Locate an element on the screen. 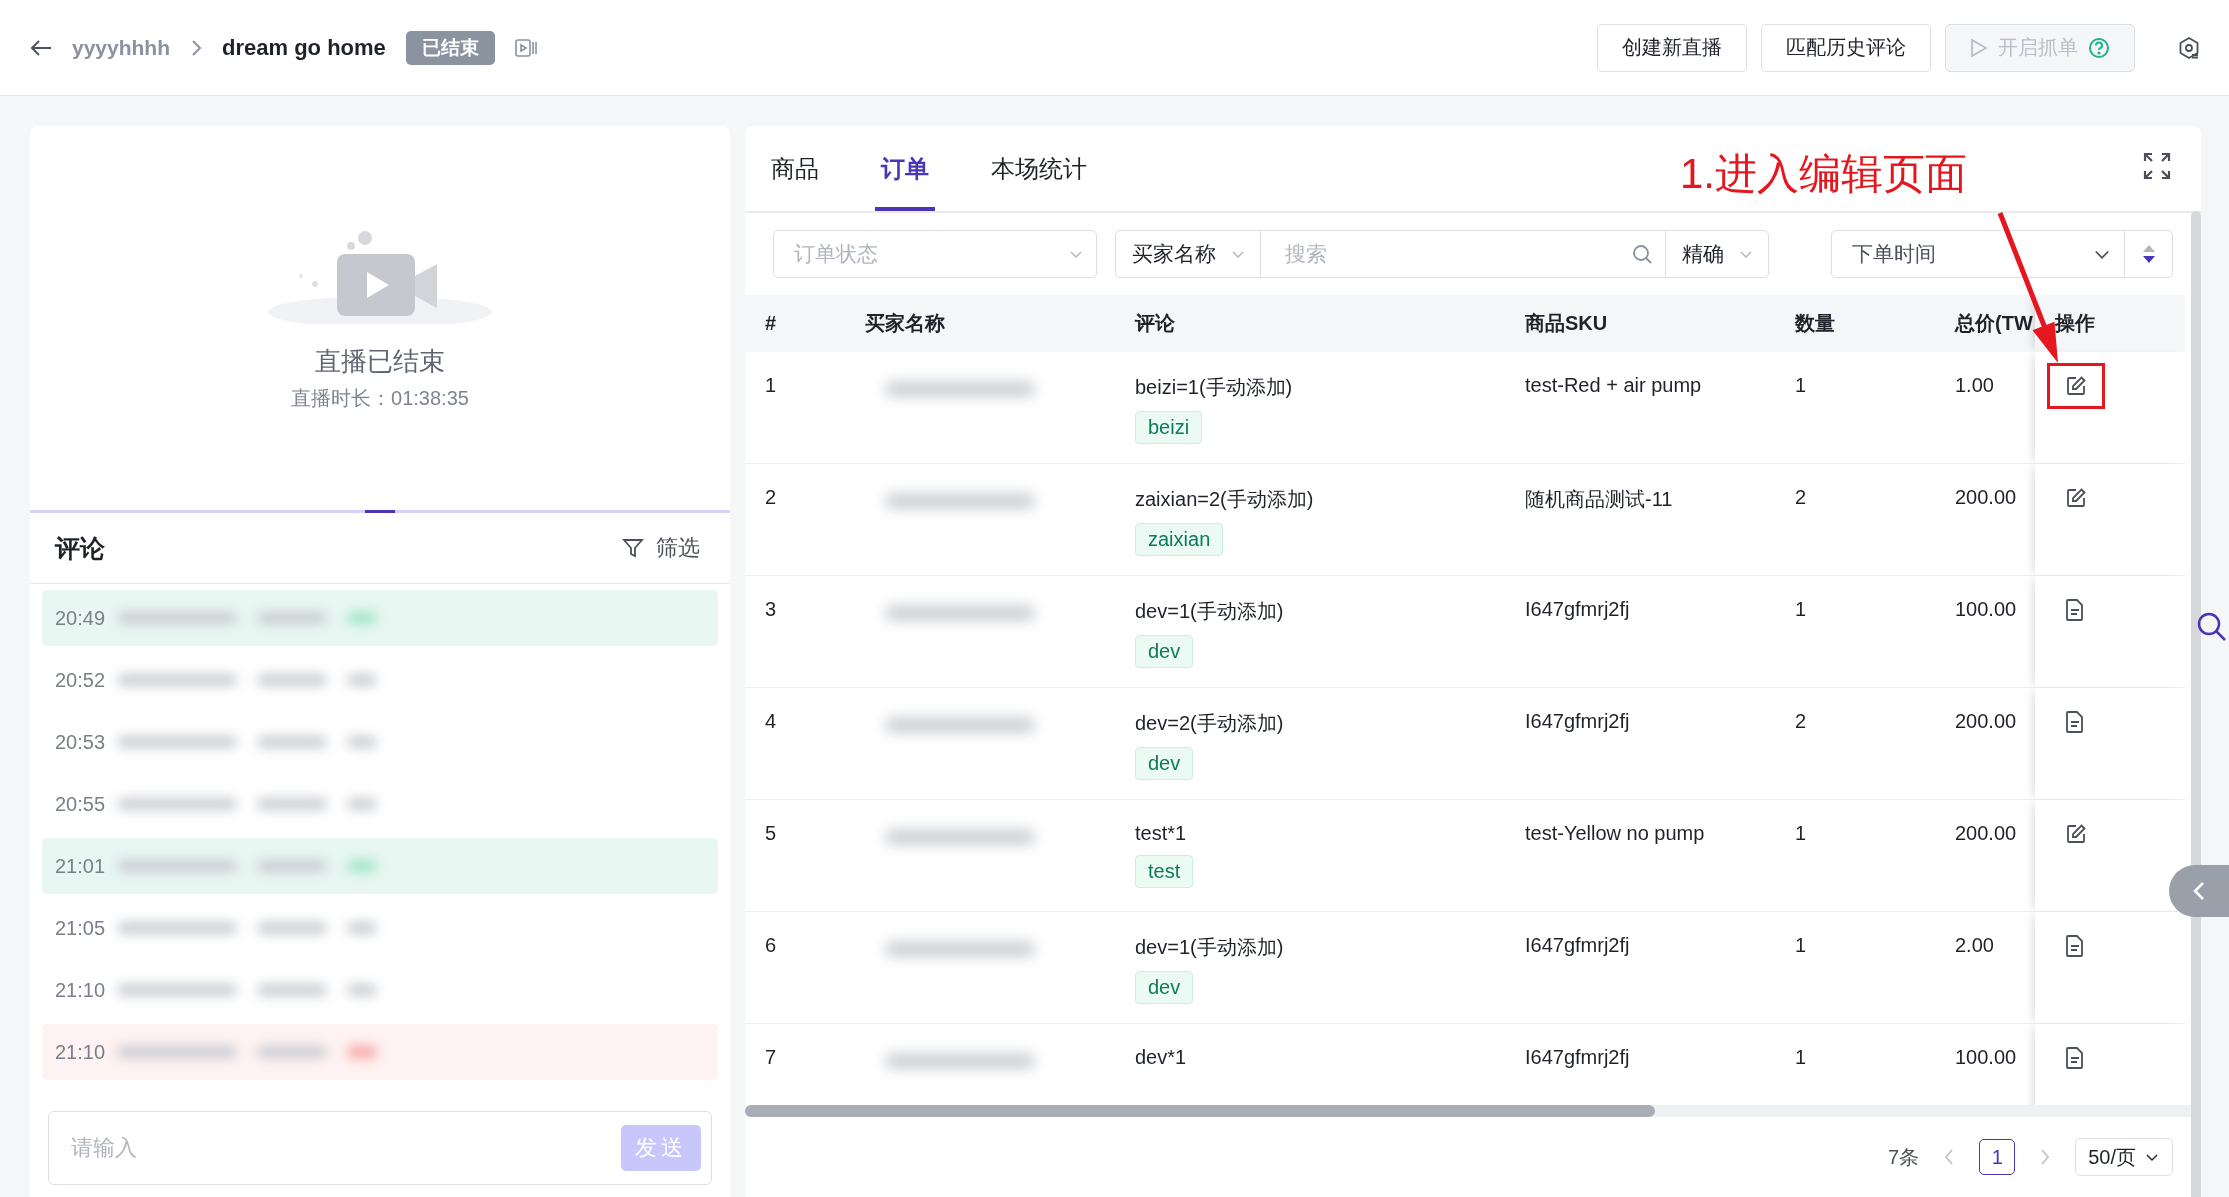 The image size is (2229, 1197). fullscreen-icon is located at coordinates (2157, 166).